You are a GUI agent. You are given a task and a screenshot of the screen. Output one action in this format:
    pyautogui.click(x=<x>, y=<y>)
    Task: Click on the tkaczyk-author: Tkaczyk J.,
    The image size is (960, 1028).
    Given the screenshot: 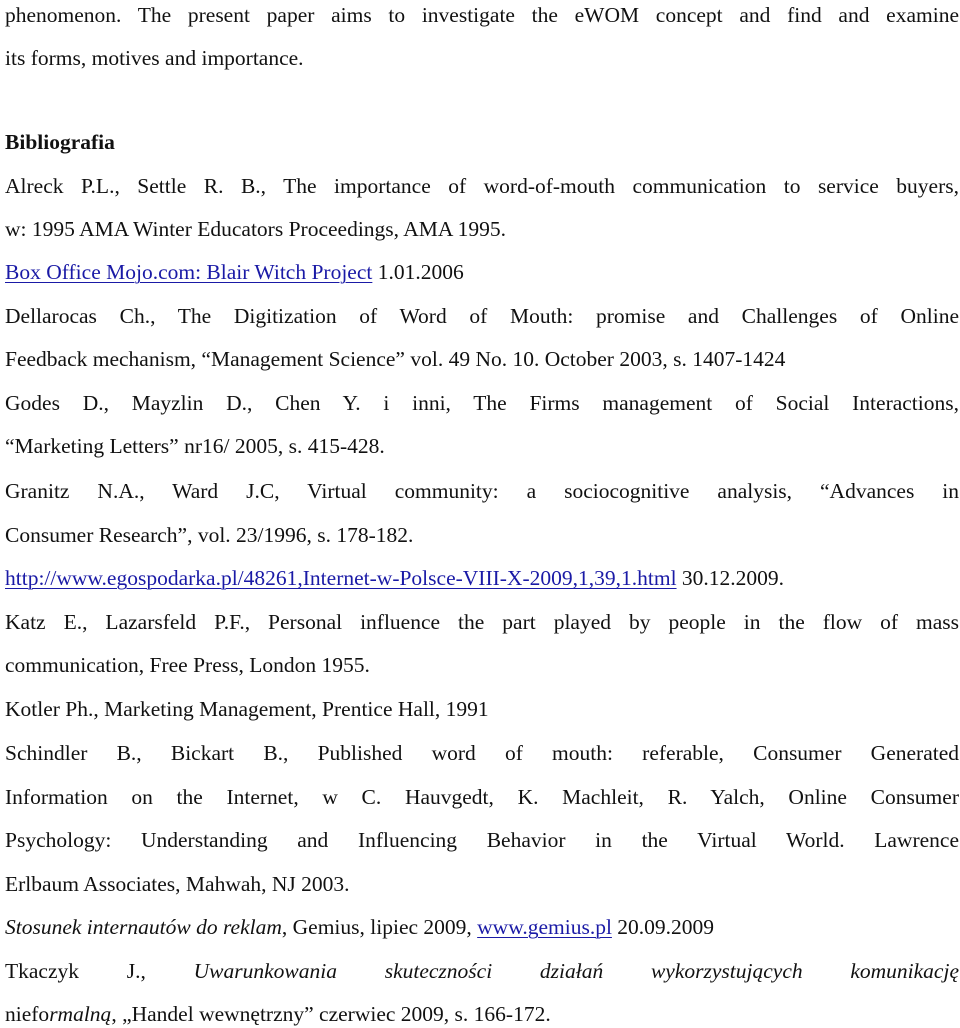 What is the action you would take?
    pyautogui.click(x=75, y=971)
    